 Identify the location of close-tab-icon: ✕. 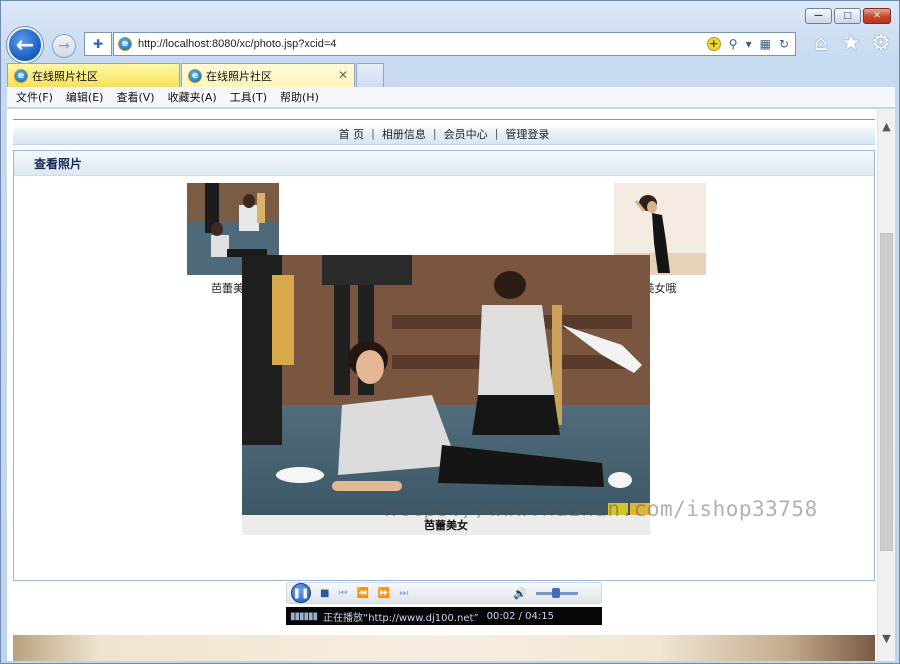
(343, 75).